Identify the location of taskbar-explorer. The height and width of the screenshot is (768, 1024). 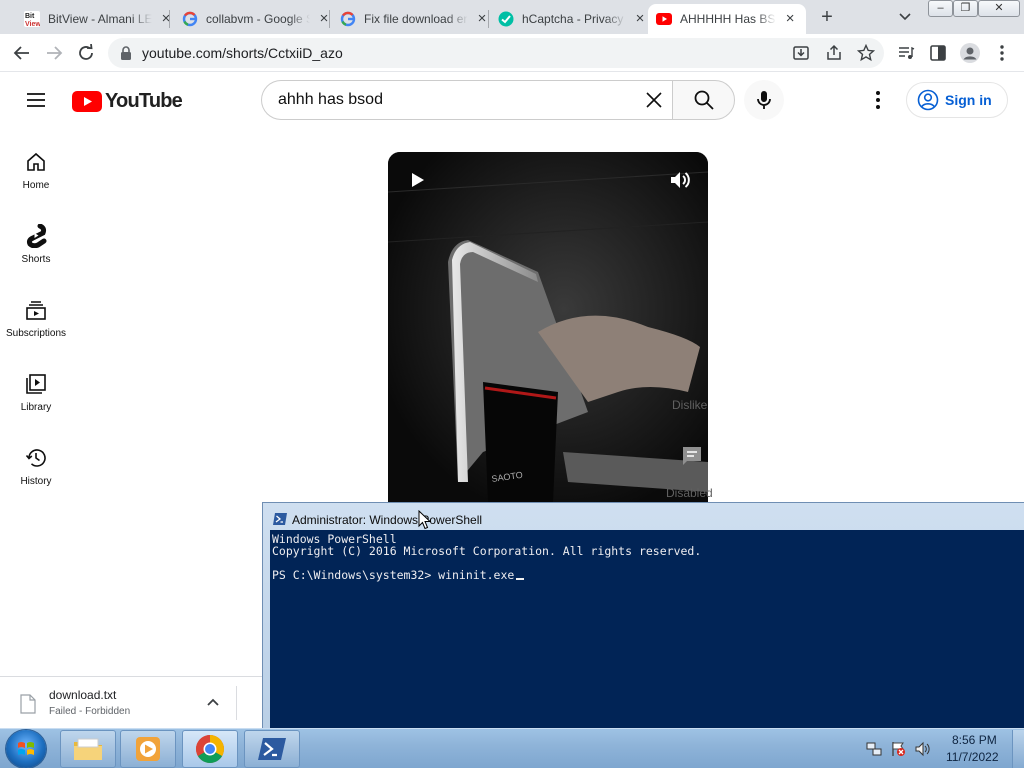
(88, 749).